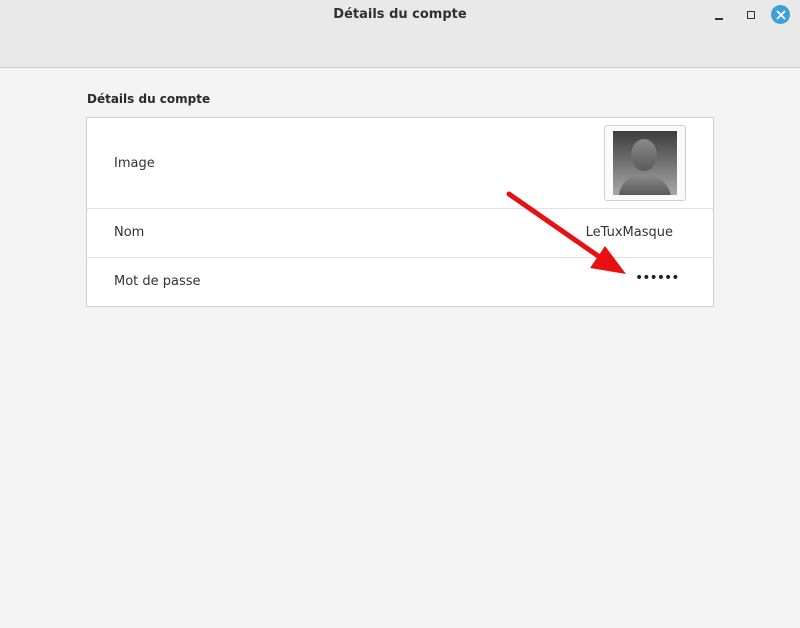  Describe the element at coordinates (129, 232) in the screenshot. I see `name-label: Nom` at that location.